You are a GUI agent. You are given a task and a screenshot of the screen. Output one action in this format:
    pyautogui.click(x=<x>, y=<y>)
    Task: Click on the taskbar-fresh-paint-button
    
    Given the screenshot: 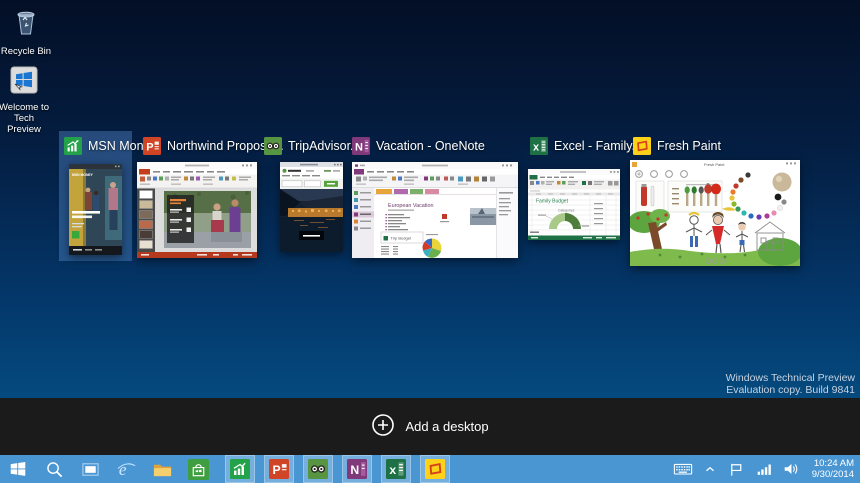 What is the action you would take?
    pyautogui.click(x=435, y=469)
    